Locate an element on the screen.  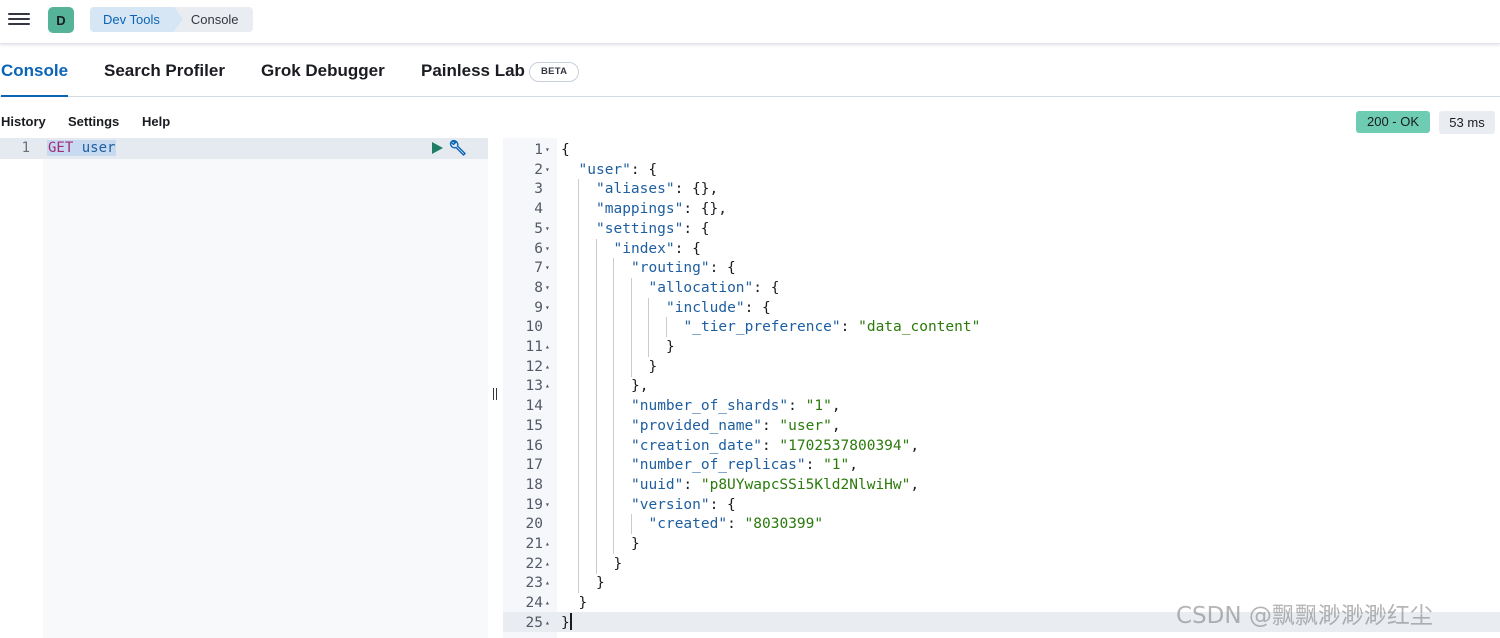
response-code: "routing": { is located at coordinates (683, 268).